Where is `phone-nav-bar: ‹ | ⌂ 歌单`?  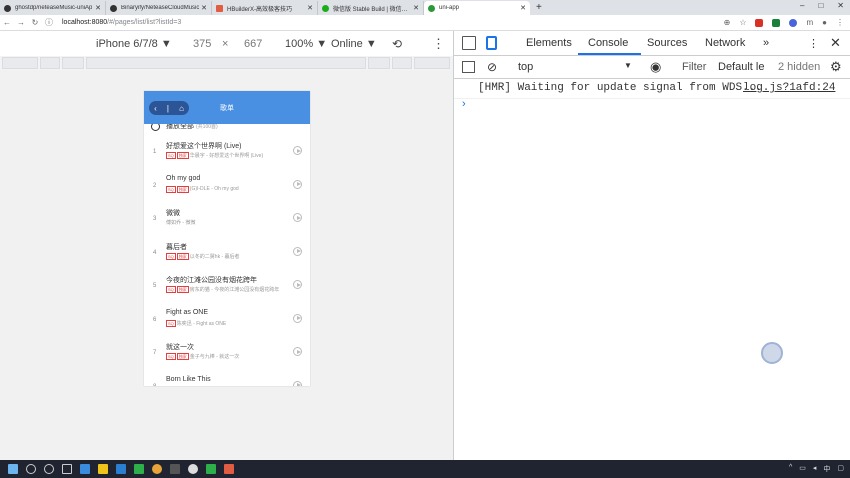
phone-nav-bar: ‹ | ⌂ 歌单 is located at coordinates (227, 107).